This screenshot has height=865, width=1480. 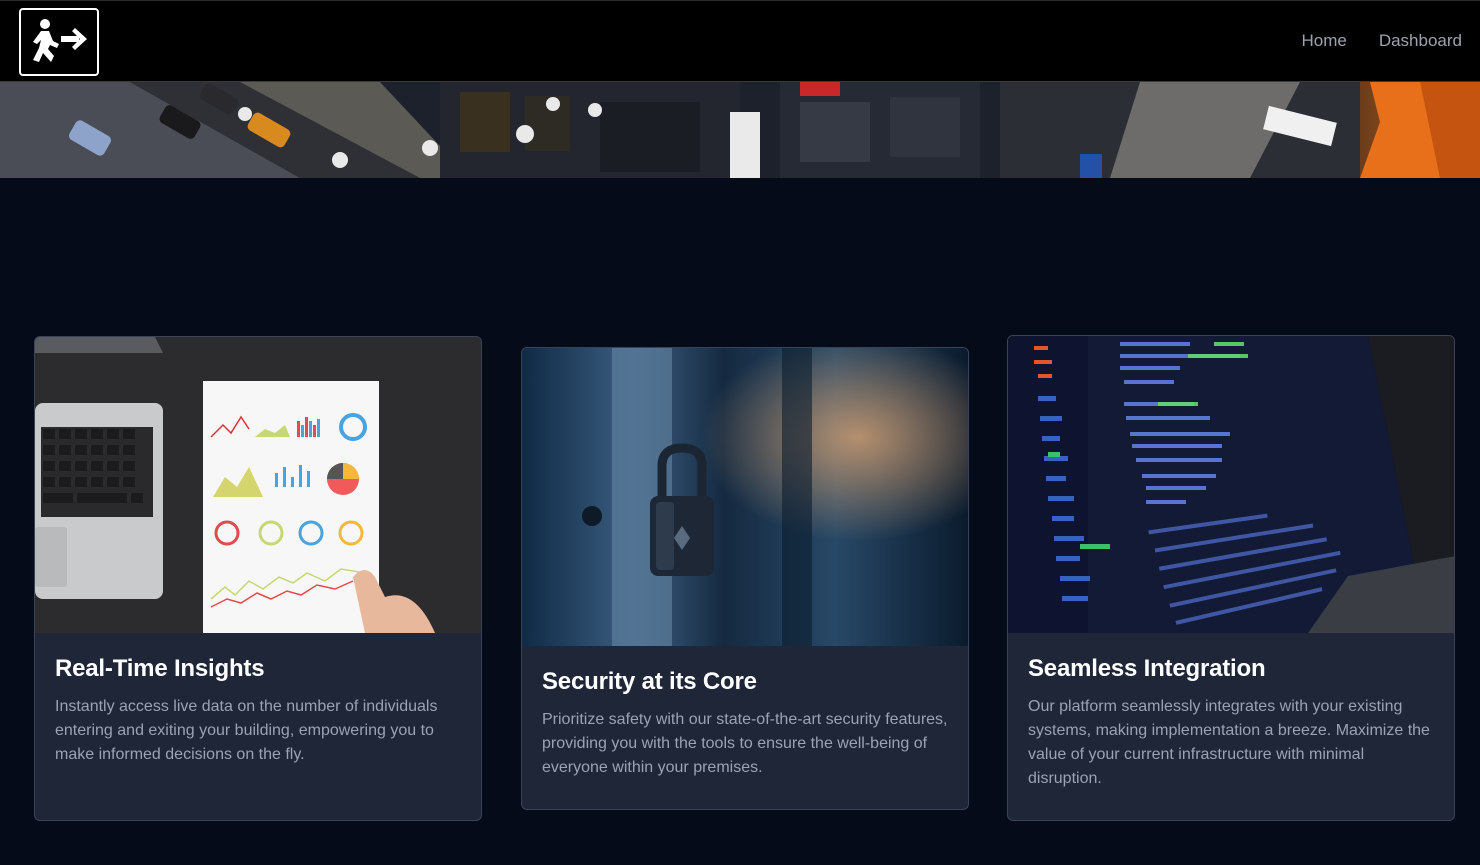 I want to click on card-title: Security at its Core, so click(x=649, y=681).